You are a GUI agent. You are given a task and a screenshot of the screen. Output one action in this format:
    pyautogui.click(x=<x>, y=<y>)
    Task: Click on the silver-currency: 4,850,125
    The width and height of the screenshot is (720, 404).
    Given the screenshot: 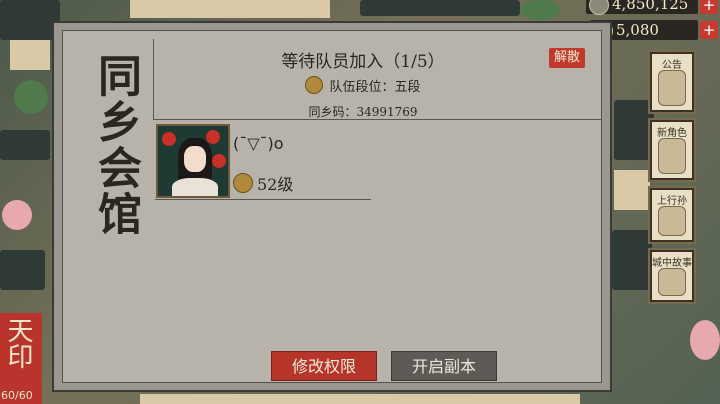 What is the action you would take?
    pyautogui.click(x=642, y=7)
    